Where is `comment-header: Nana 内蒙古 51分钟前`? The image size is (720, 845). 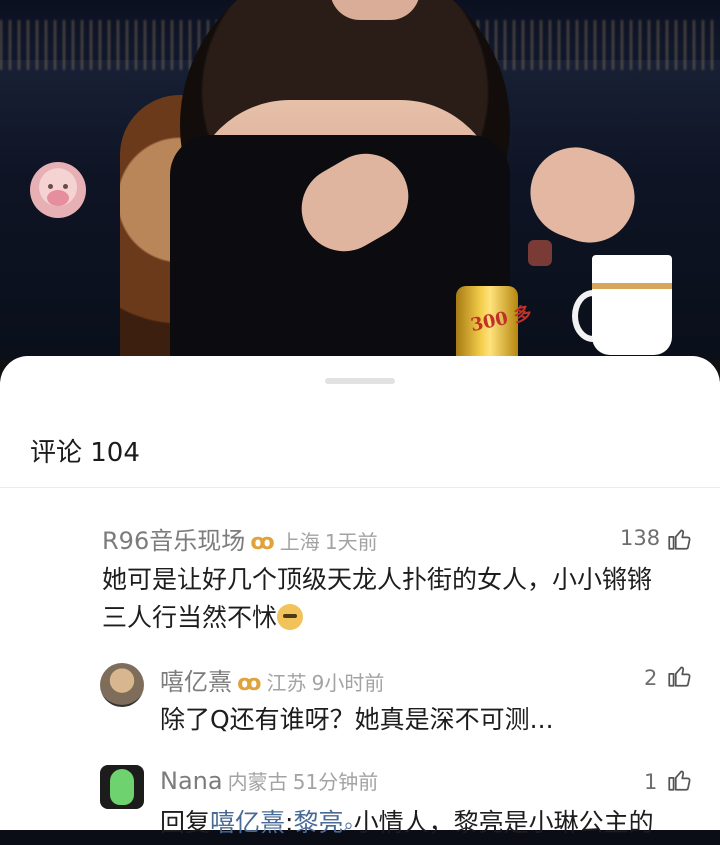
comment-header: Nana 内蒙古 51分钟前 is located at coordinates (269, 780).